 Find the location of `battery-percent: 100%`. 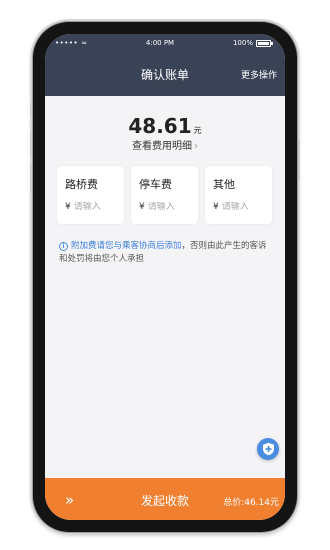

battery-percent: 100% is located at coordinates (242, 43).